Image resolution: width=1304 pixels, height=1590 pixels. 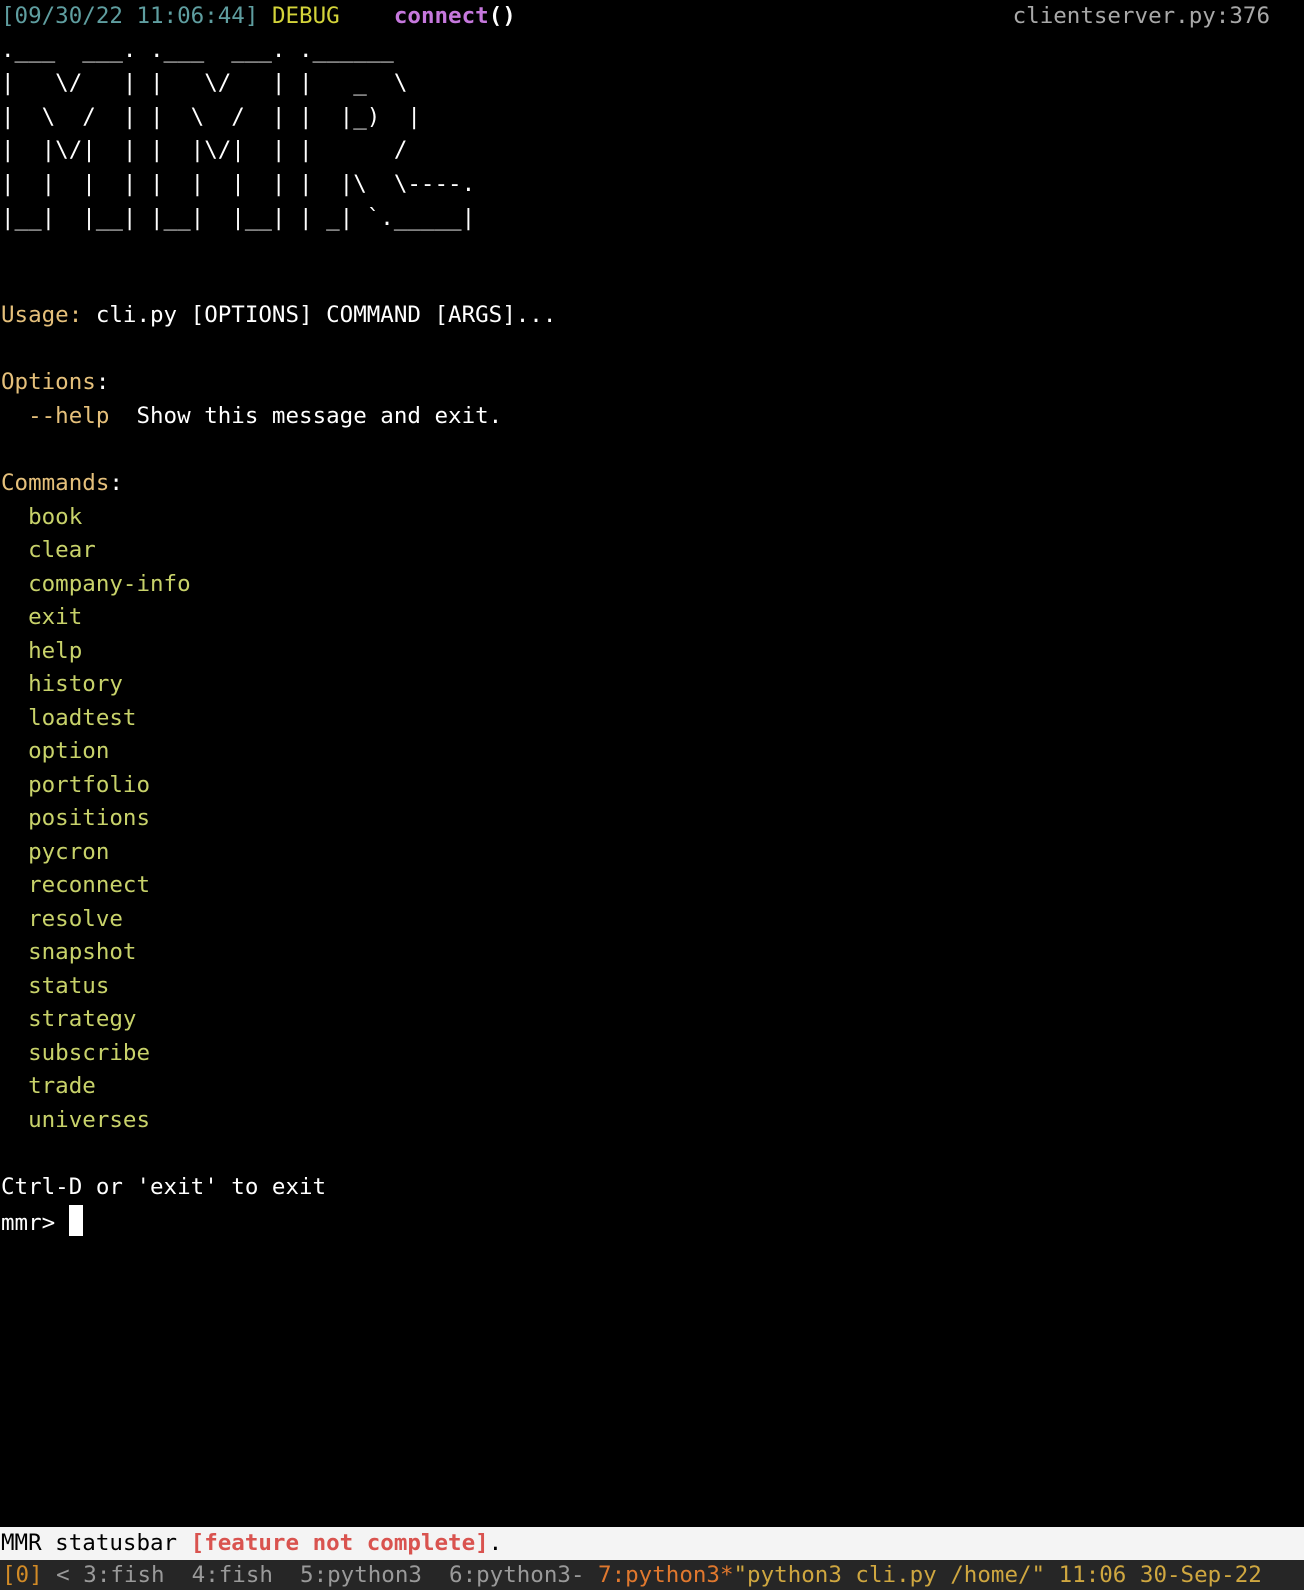 What do you see at coordinates (652, 1543) in the screenshot?
I see `app-statusbar: MMR statusbar [feature not complete].` at bounding box center [652, 1543].